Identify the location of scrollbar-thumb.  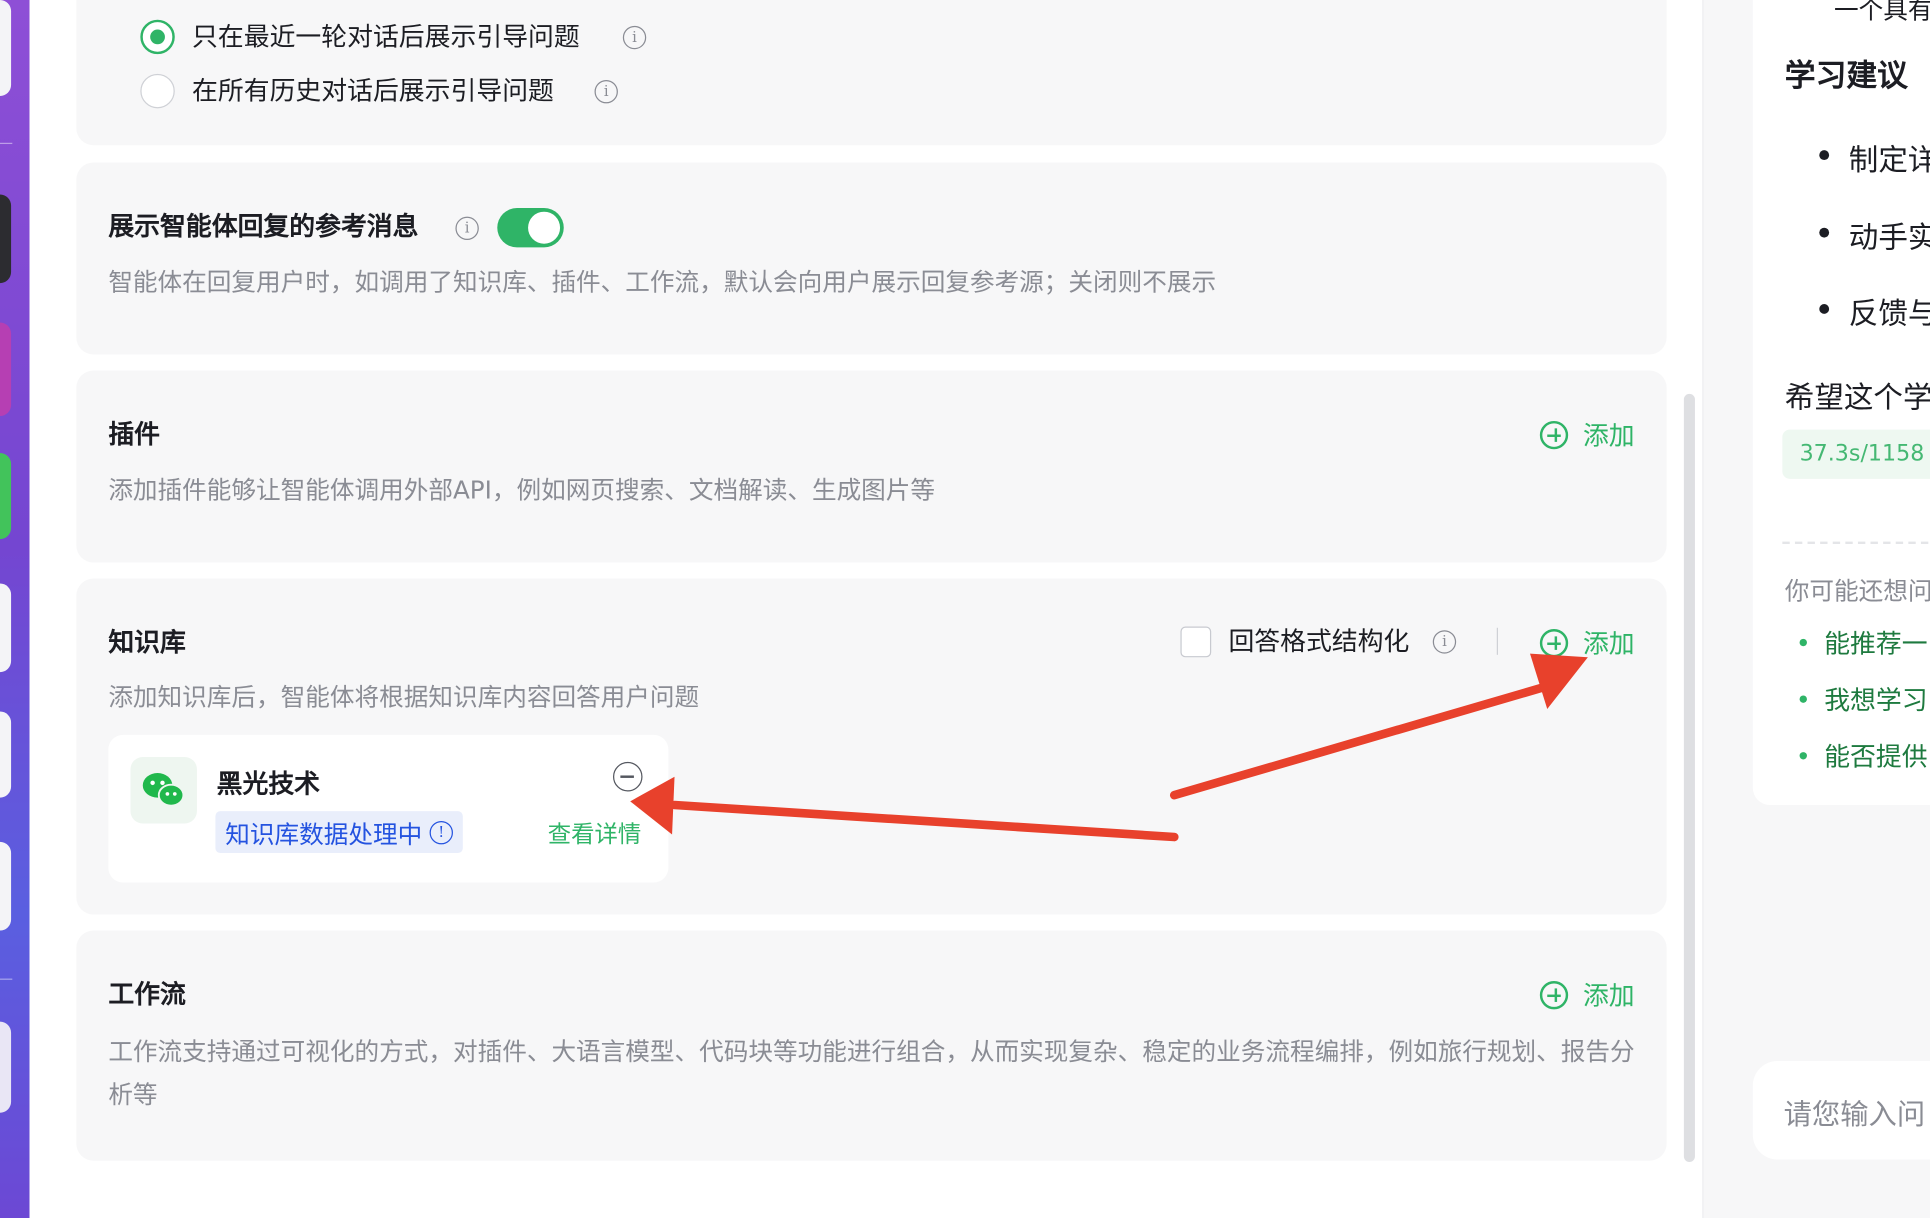
(1689, 777).